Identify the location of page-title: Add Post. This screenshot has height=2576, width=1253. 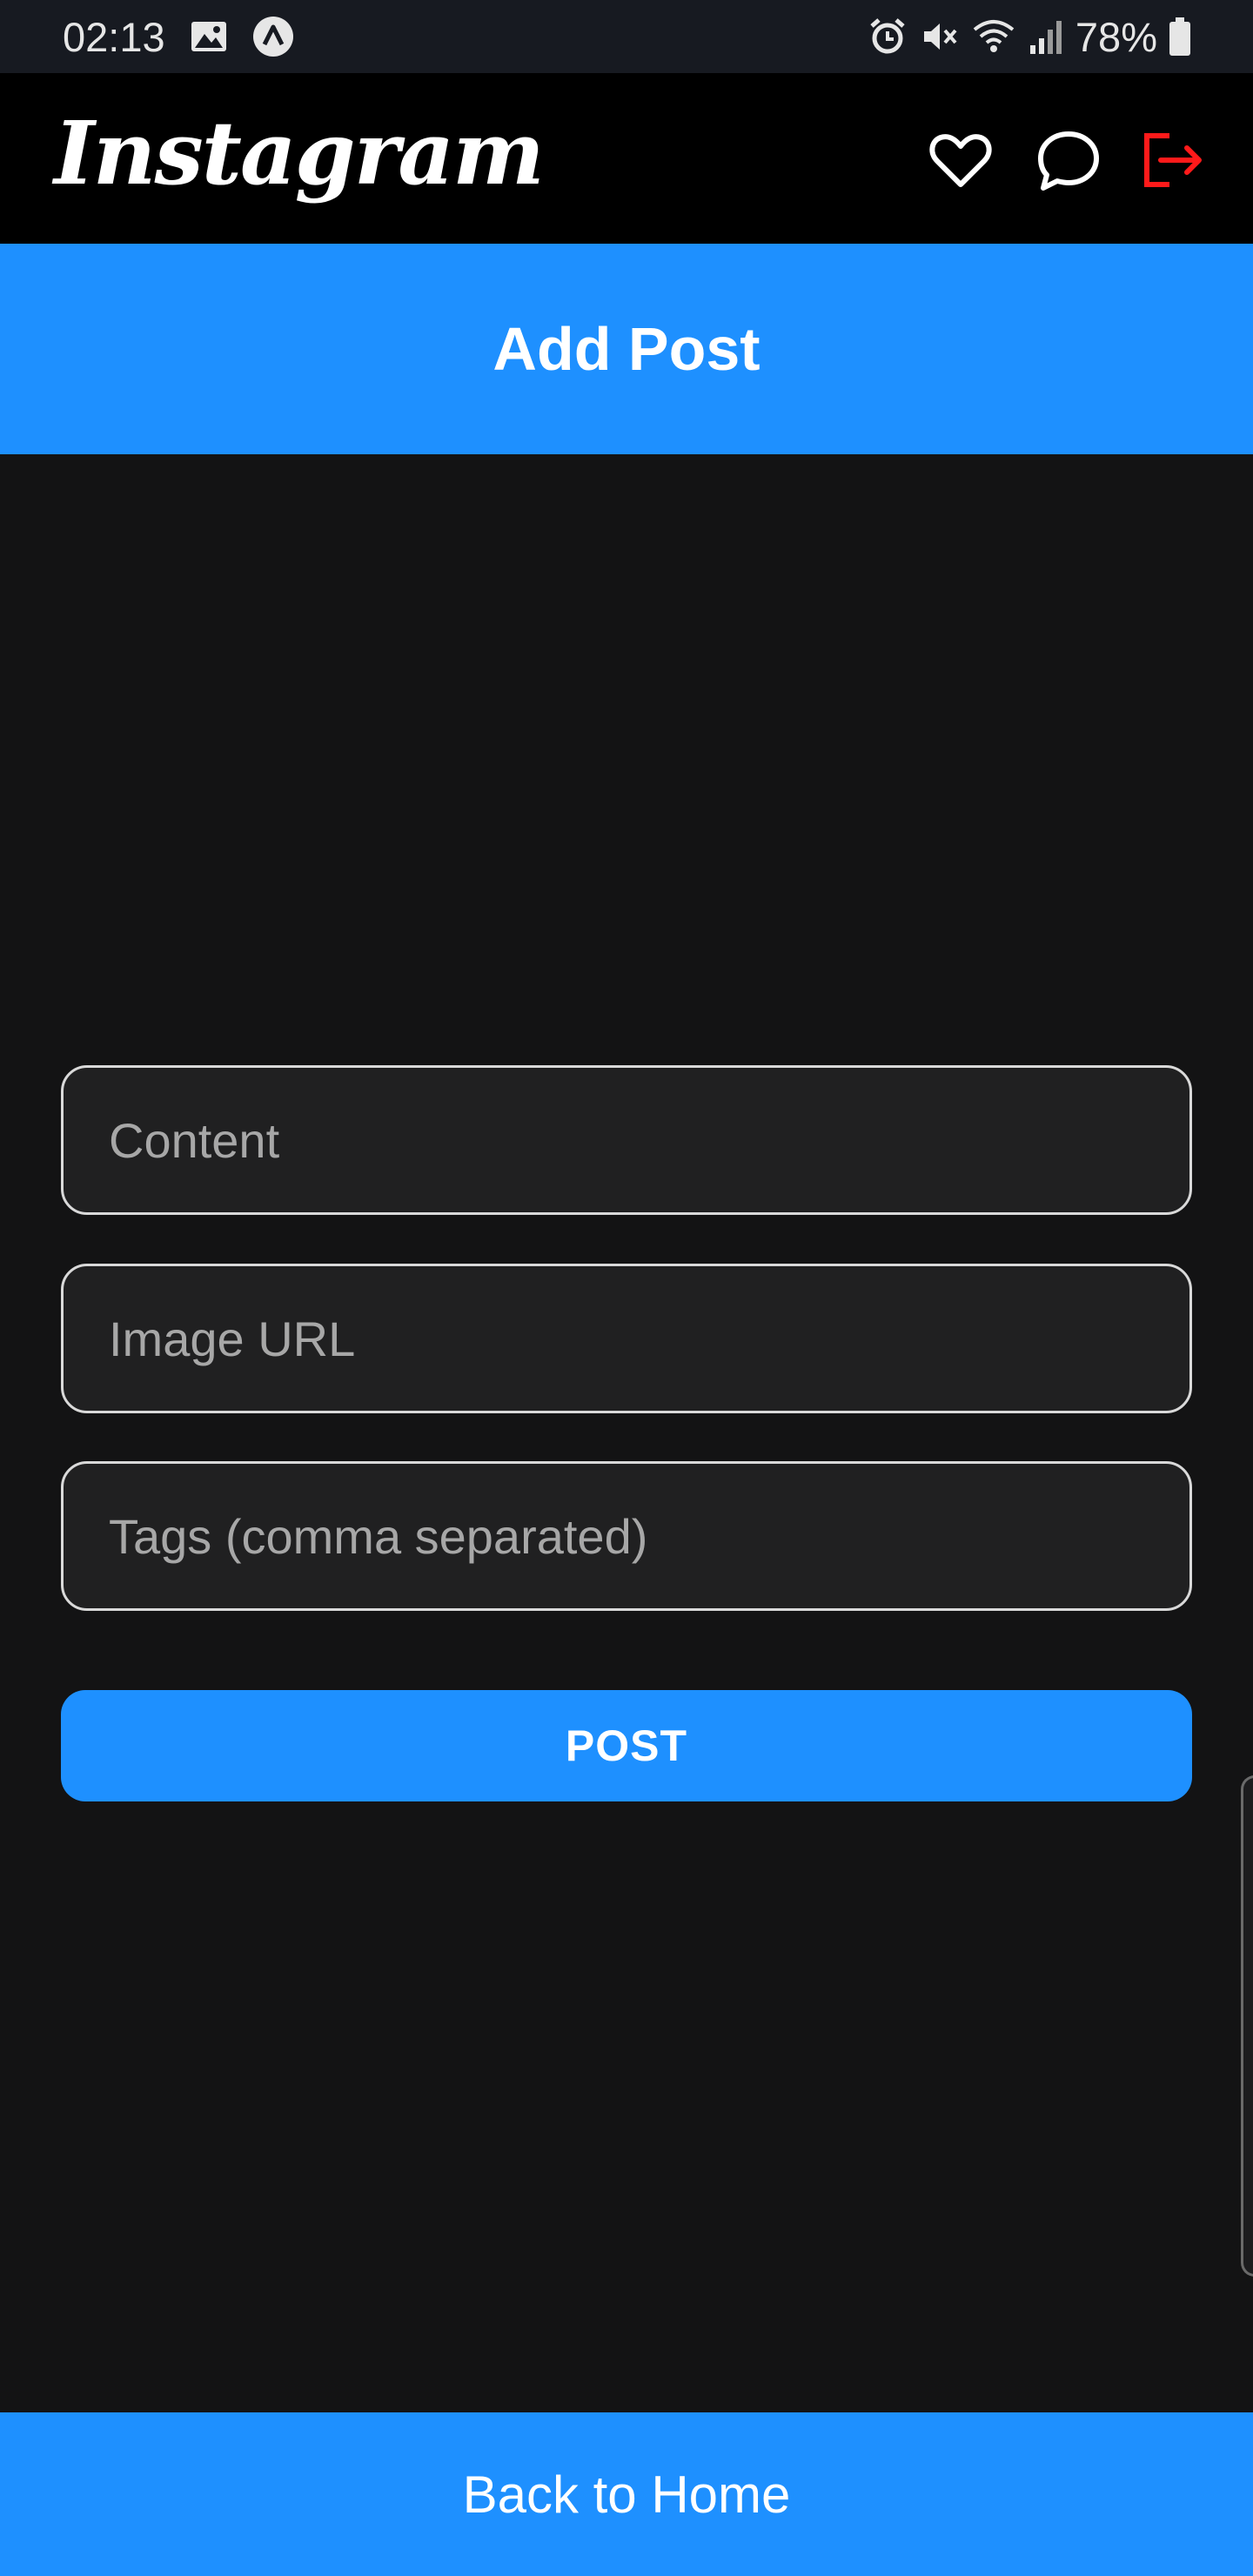
(626, 349).